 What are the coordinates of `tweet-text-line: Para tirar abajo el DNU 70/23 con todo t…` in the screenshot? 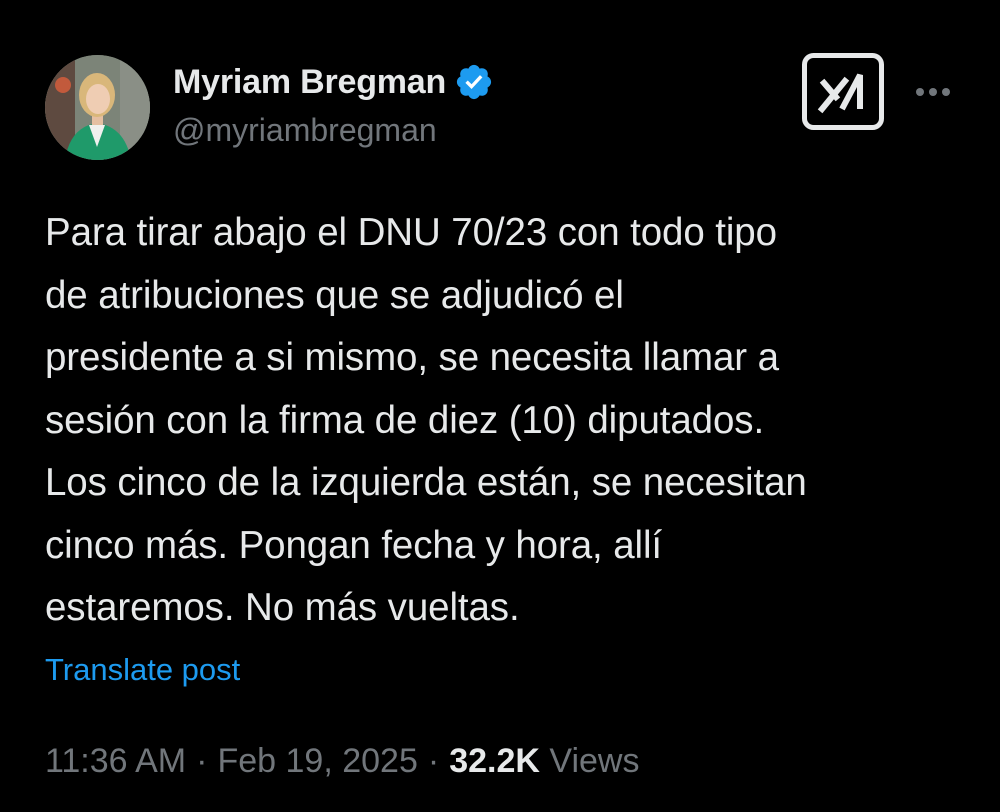 It's located at (411, 232).